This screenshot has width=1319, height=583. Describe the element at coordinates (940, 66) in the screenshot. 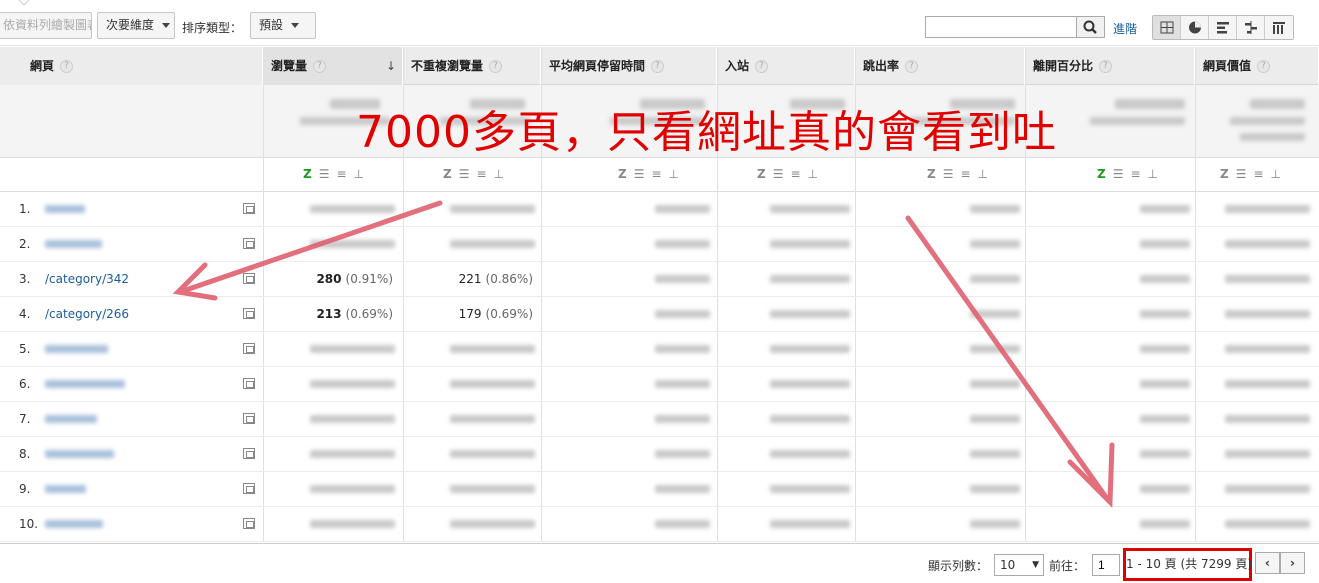

I see `column-header-bounce-rate: 跳出率?` at that location.